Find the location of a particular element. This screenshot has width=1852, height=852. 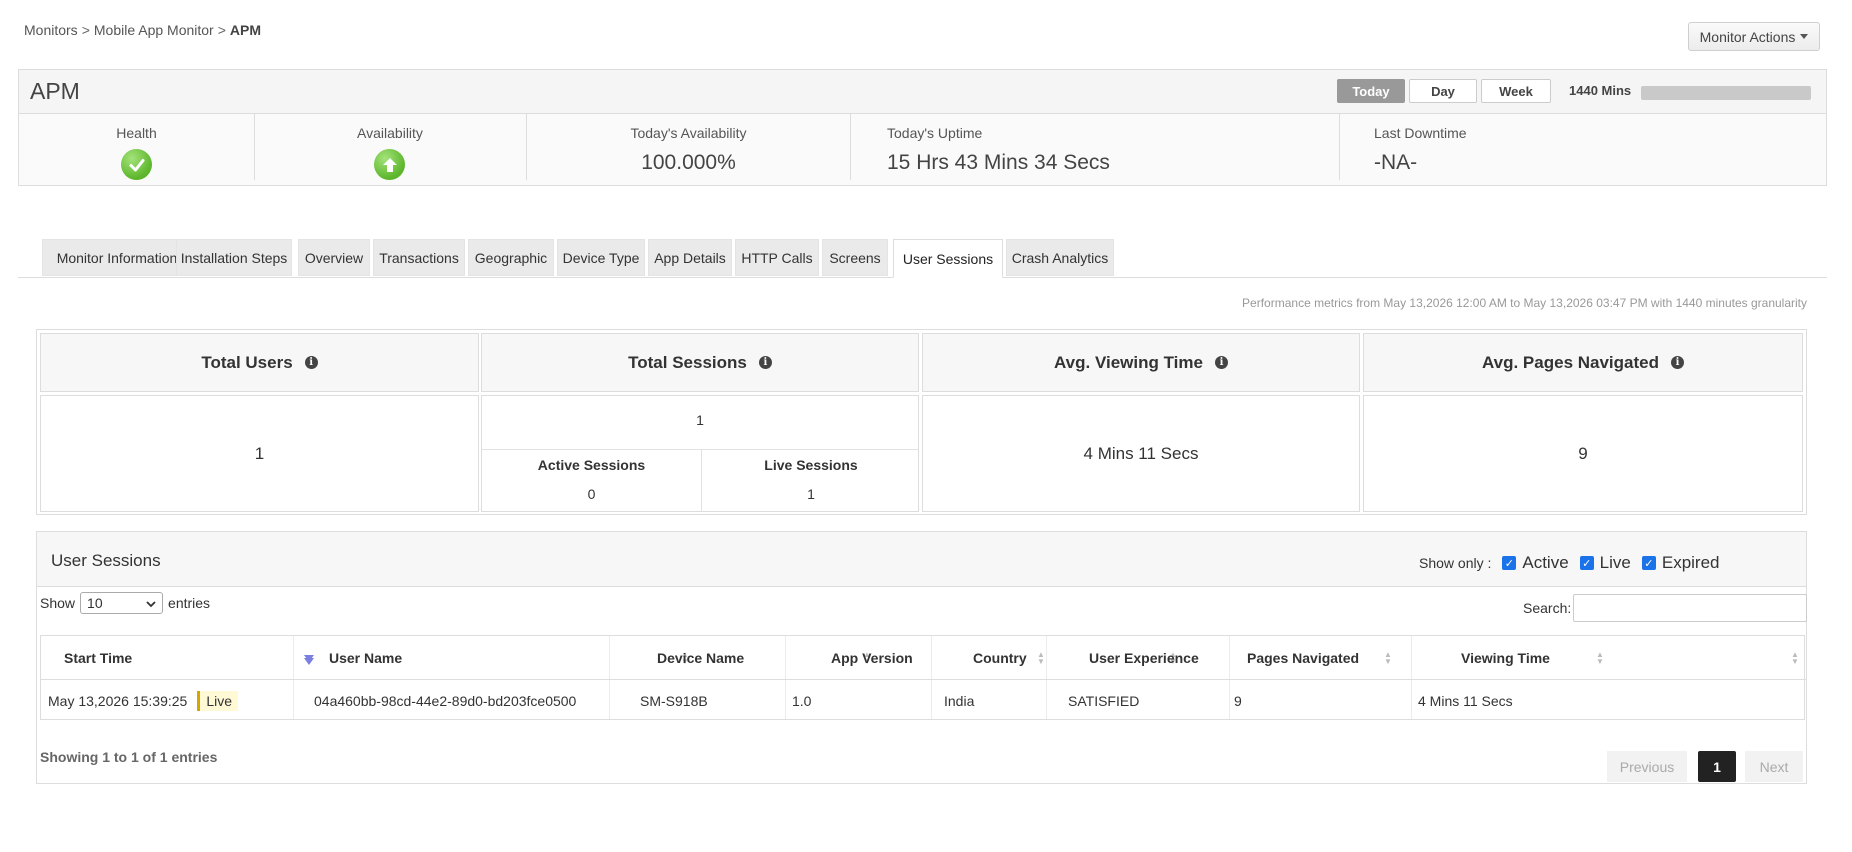

tab-device-type: Device Type is located at coordinates (601, 257).